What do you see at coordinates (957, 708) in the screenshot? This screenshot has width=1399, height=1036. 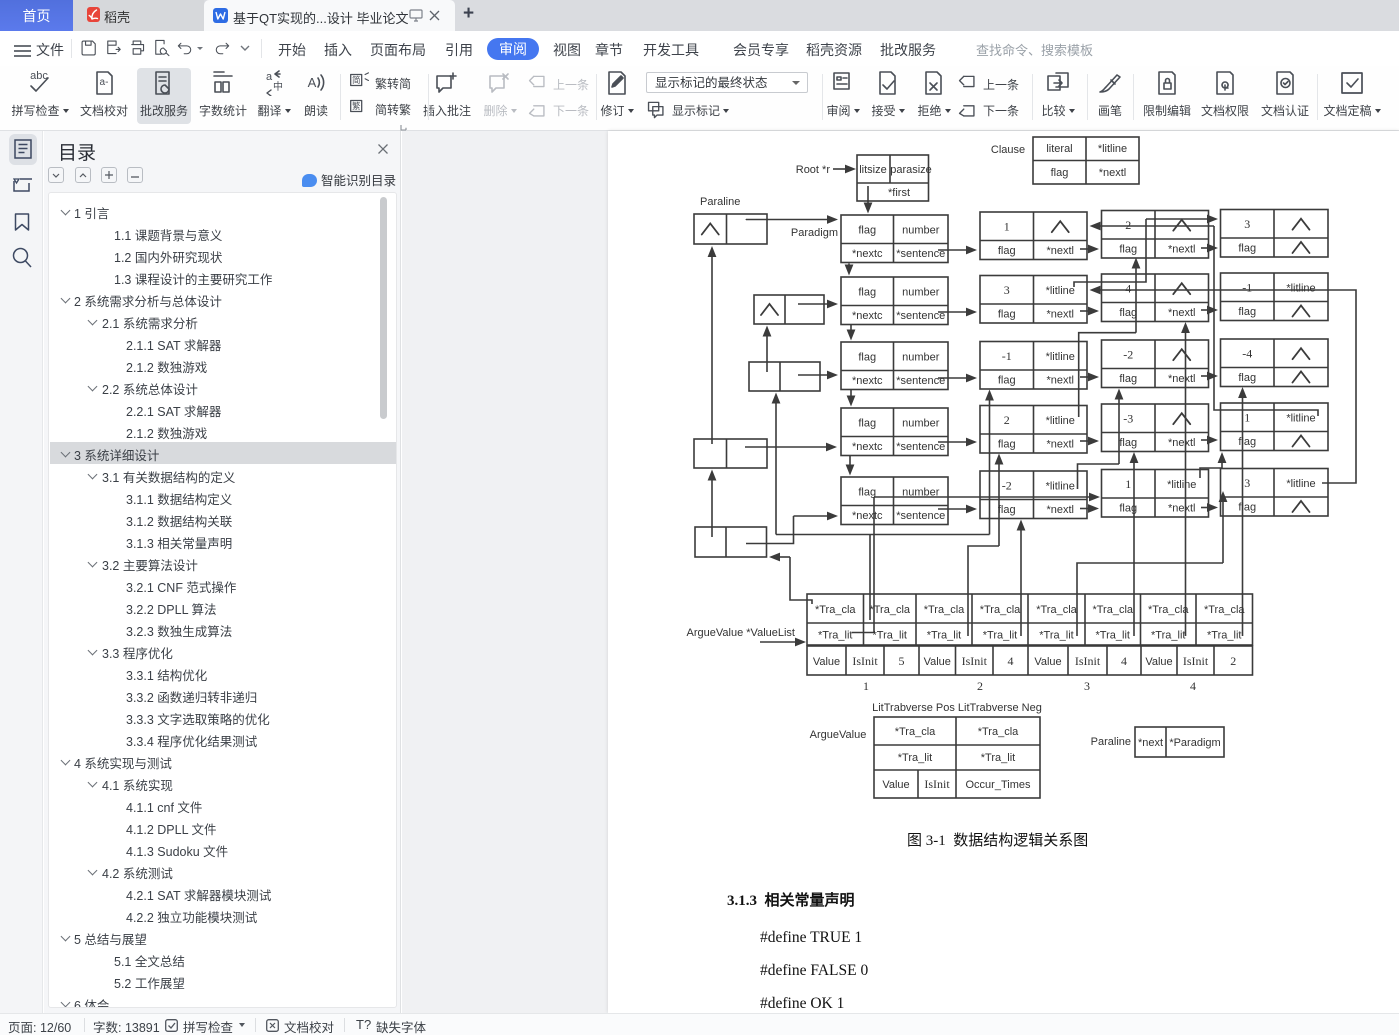 I see `svg-text:LitTrabverse Pos LitTrabverse: LitTrabverse Pos LitTrabverse Neg` at bounding box center [957, 708].